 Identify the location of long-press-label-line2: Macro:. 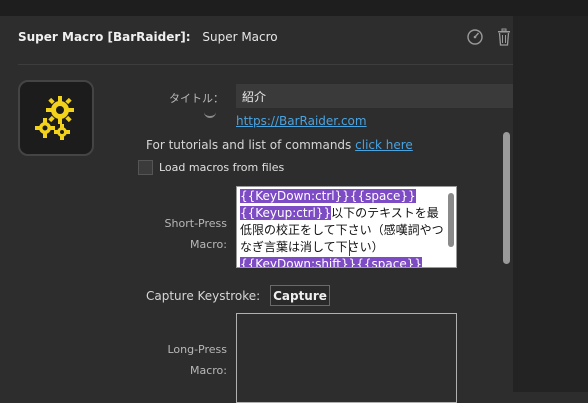
(208, 370).